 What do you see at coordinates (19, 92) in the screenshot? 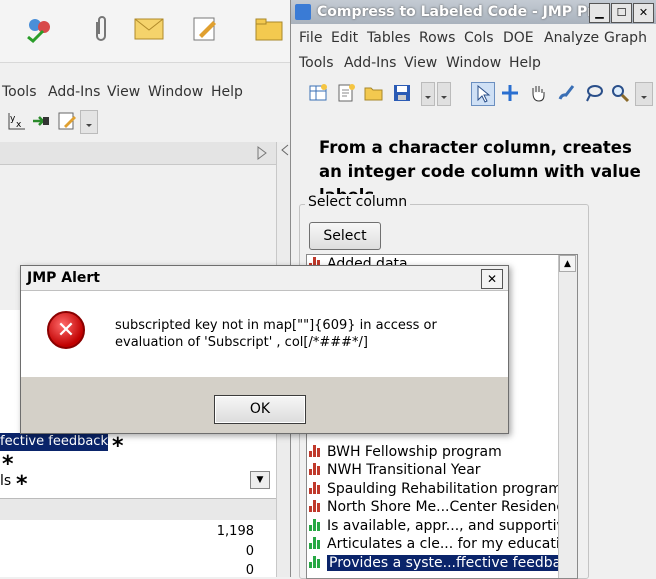
I see `bg-menu-tools: Tools` at bounding box center [19, 92].